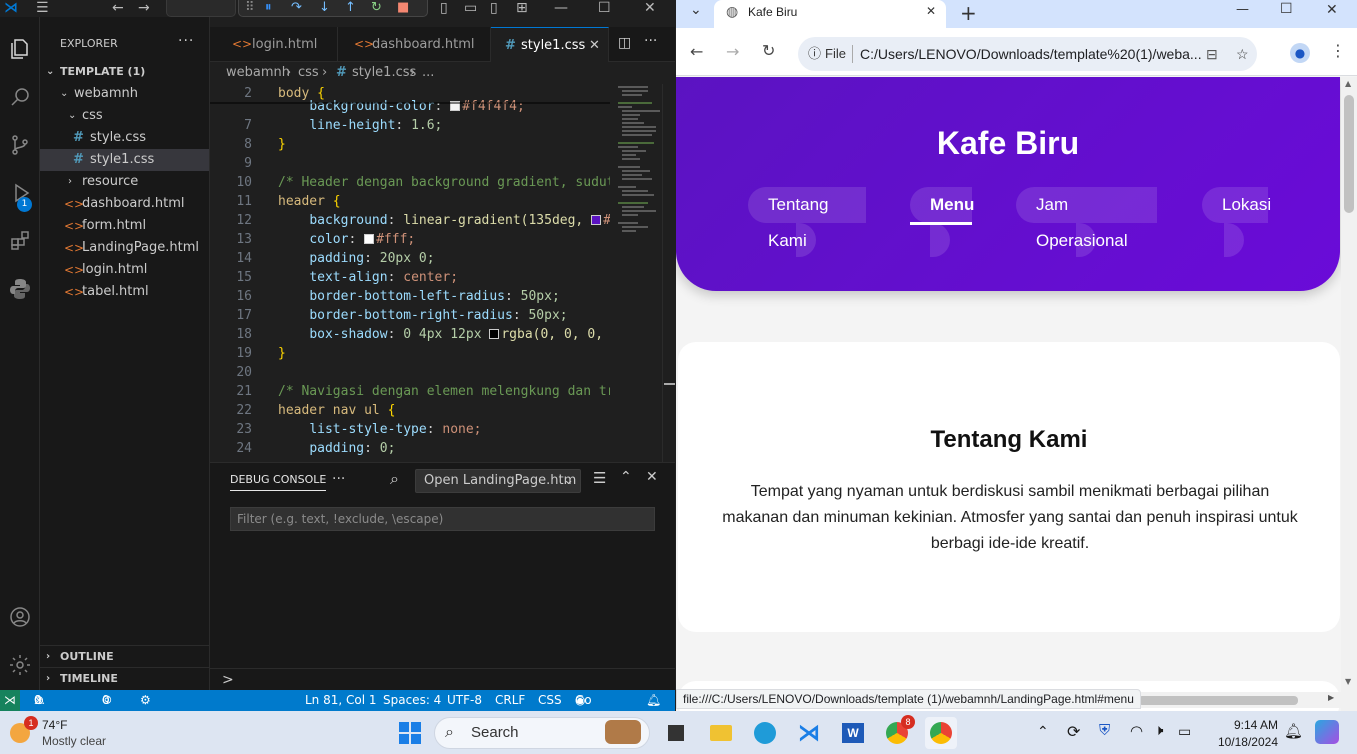  What do you see at coordinates (814, 54) in the screenshot?
I see `info-icon: ⓘ` at bounding box center [814, 54].